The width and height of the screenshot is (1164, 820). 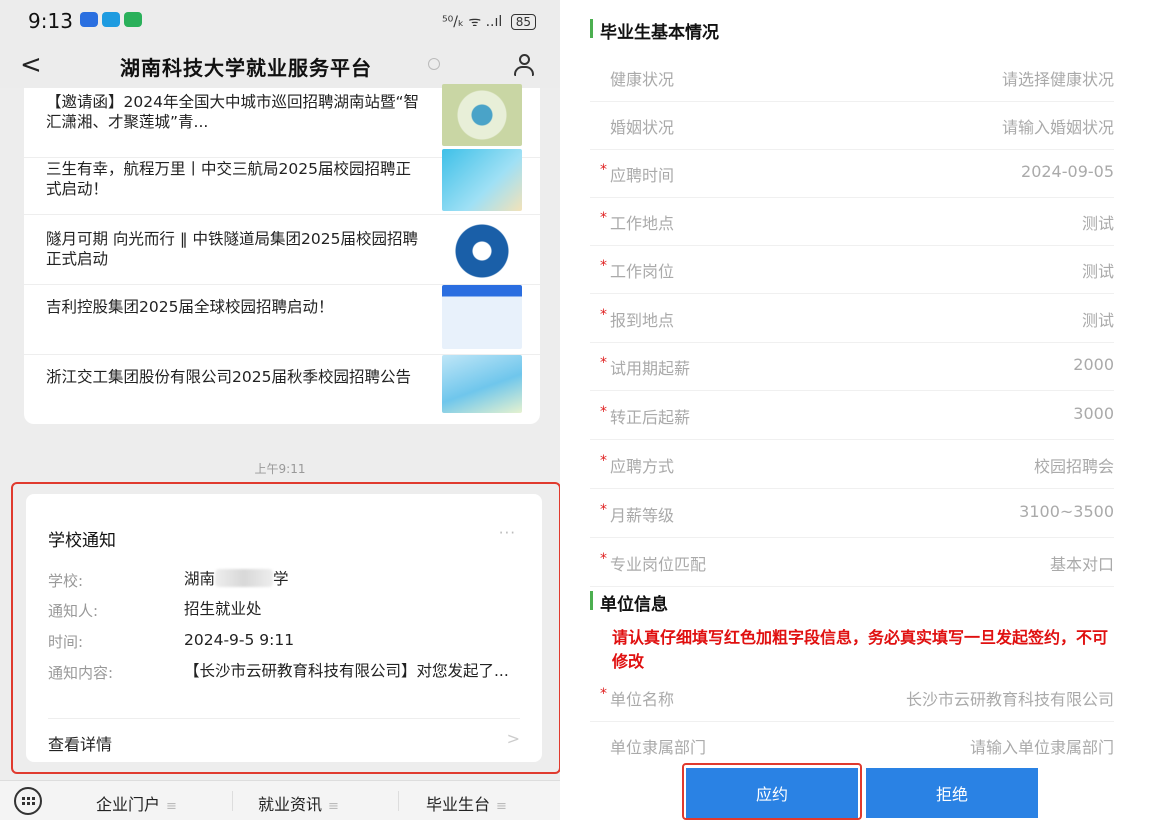 What do you see at coordinates (200, 579) in the screenshot?
I see `school-name-prefix: 湖南` at bounding box center [200, 579].